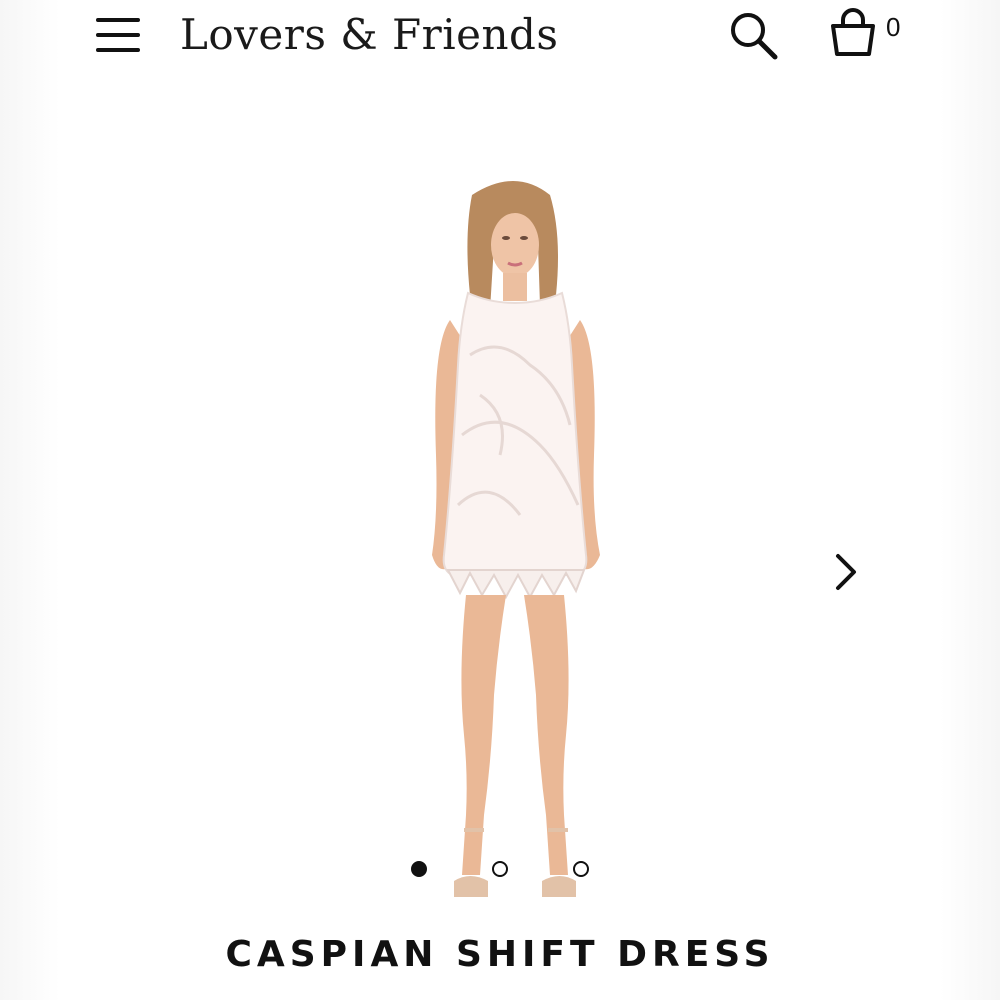  What do you see at coordinates (846, 572) in the screenshot?
I see `chevron-right-icon` at bounding box center [846, 572].